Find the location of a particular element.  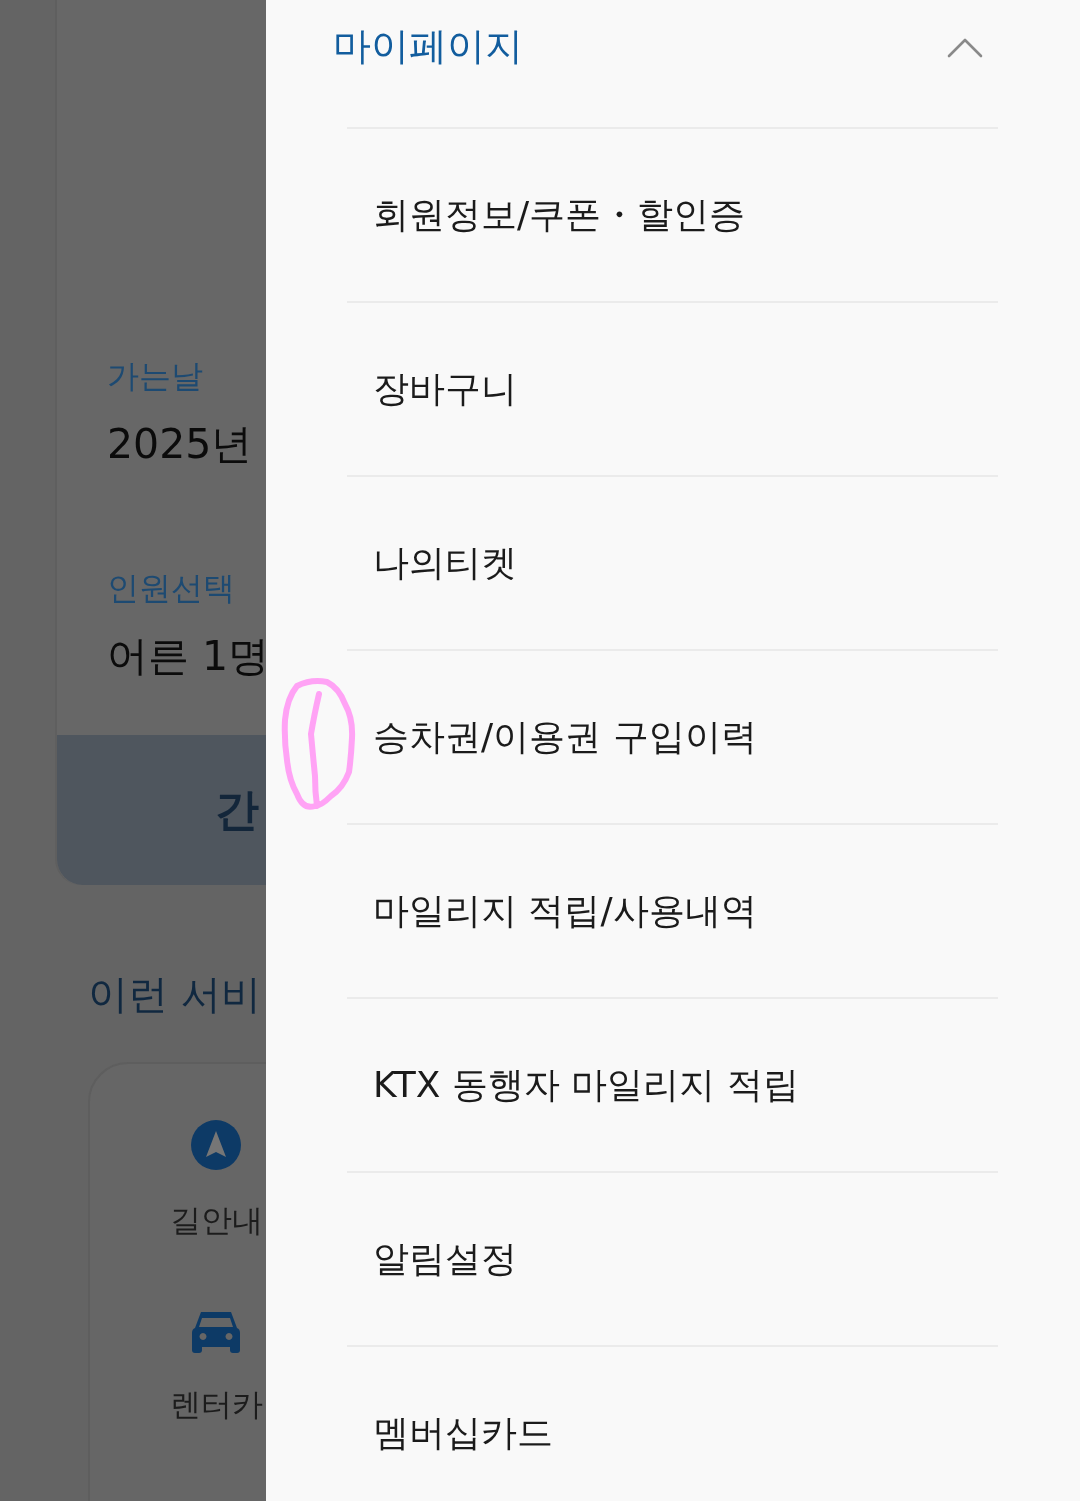

car-icon is located at coordinates (216, 1332).